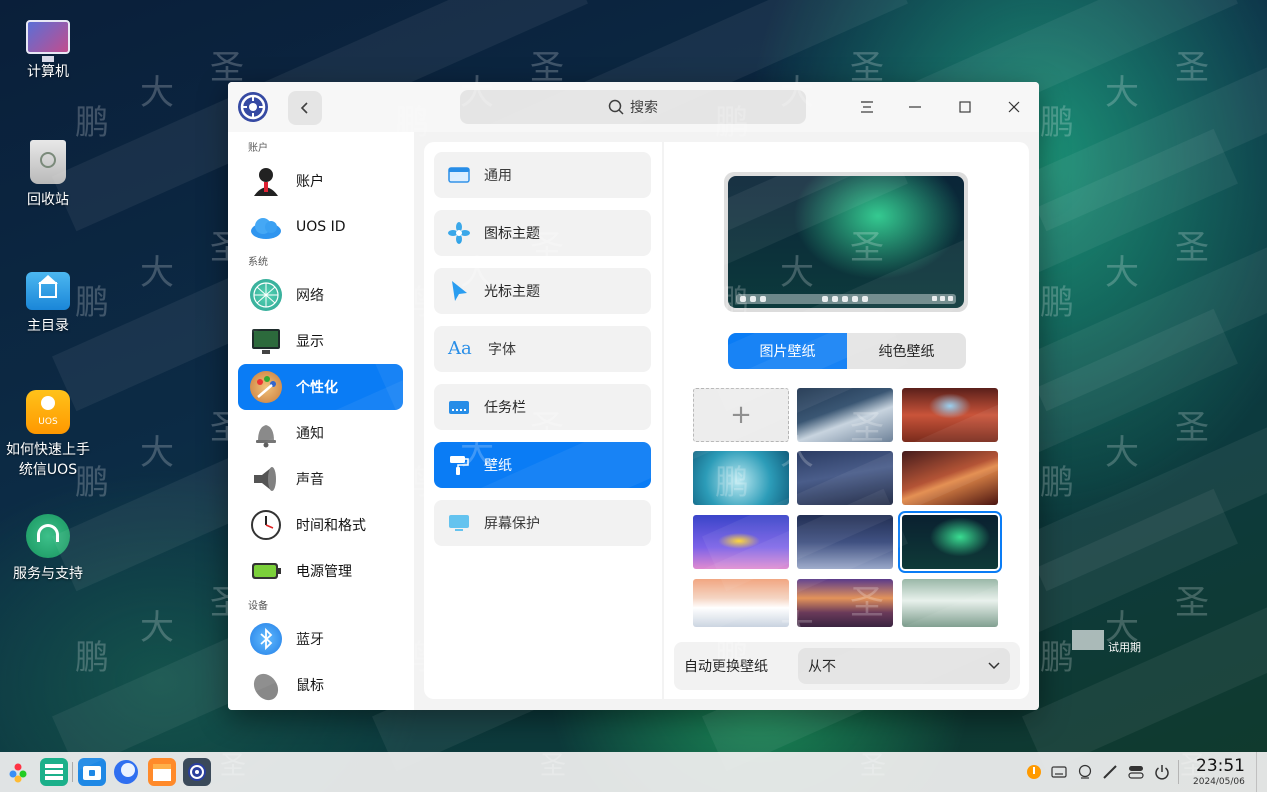  I want to click on cursor-icon, so click(459, 291).